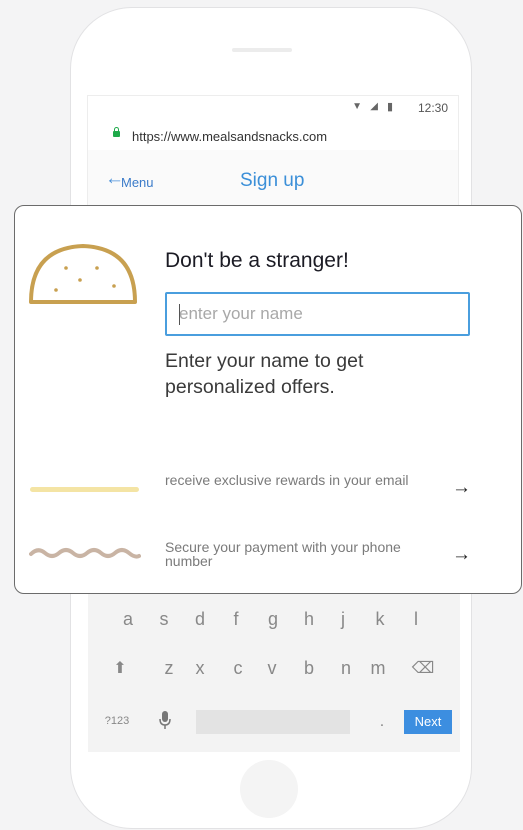 Image resolution: width=523 pixels, height=830 pixels. I want to click on key-m: m, so click(378, 668).